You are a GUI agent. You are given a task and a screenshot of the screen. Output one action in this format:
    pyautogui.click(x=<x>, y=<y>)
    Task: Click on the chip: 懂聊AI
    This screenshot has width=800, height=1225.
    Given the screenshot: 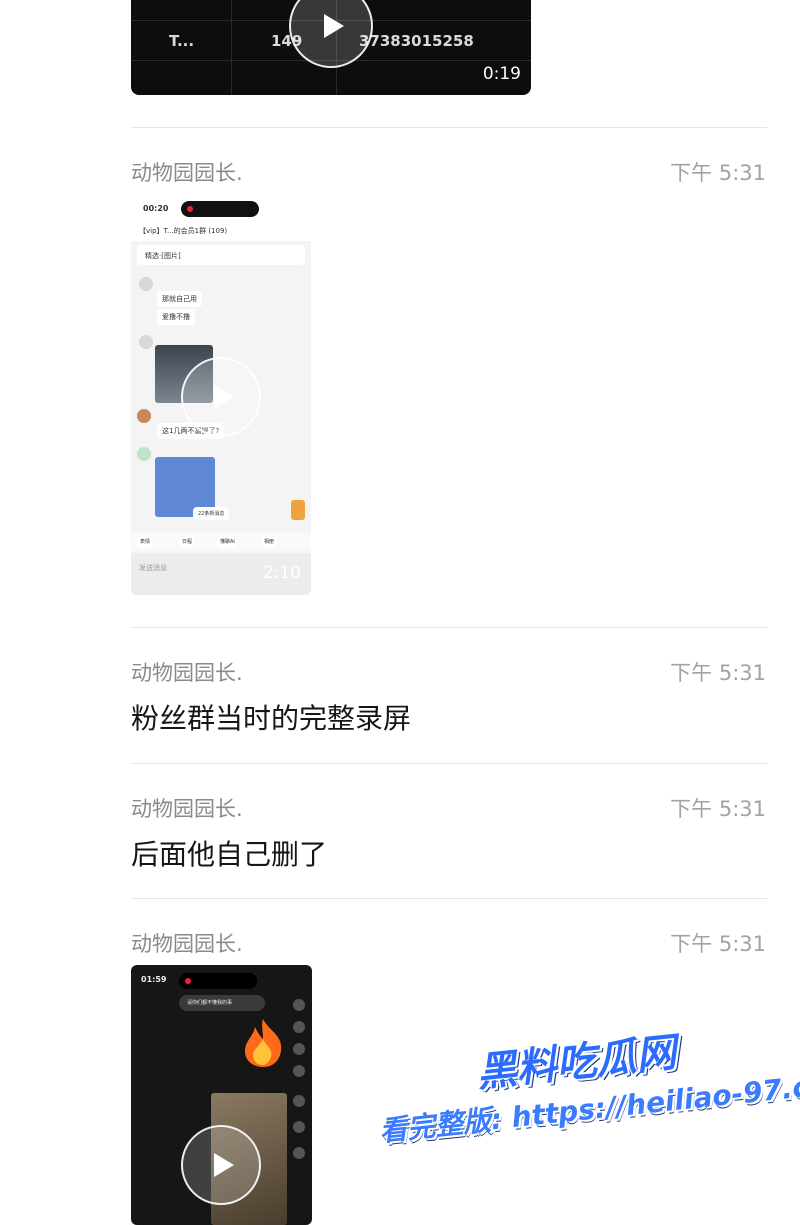 What is the action you would take?
    pyautogui.click(x=227, y=542)
    